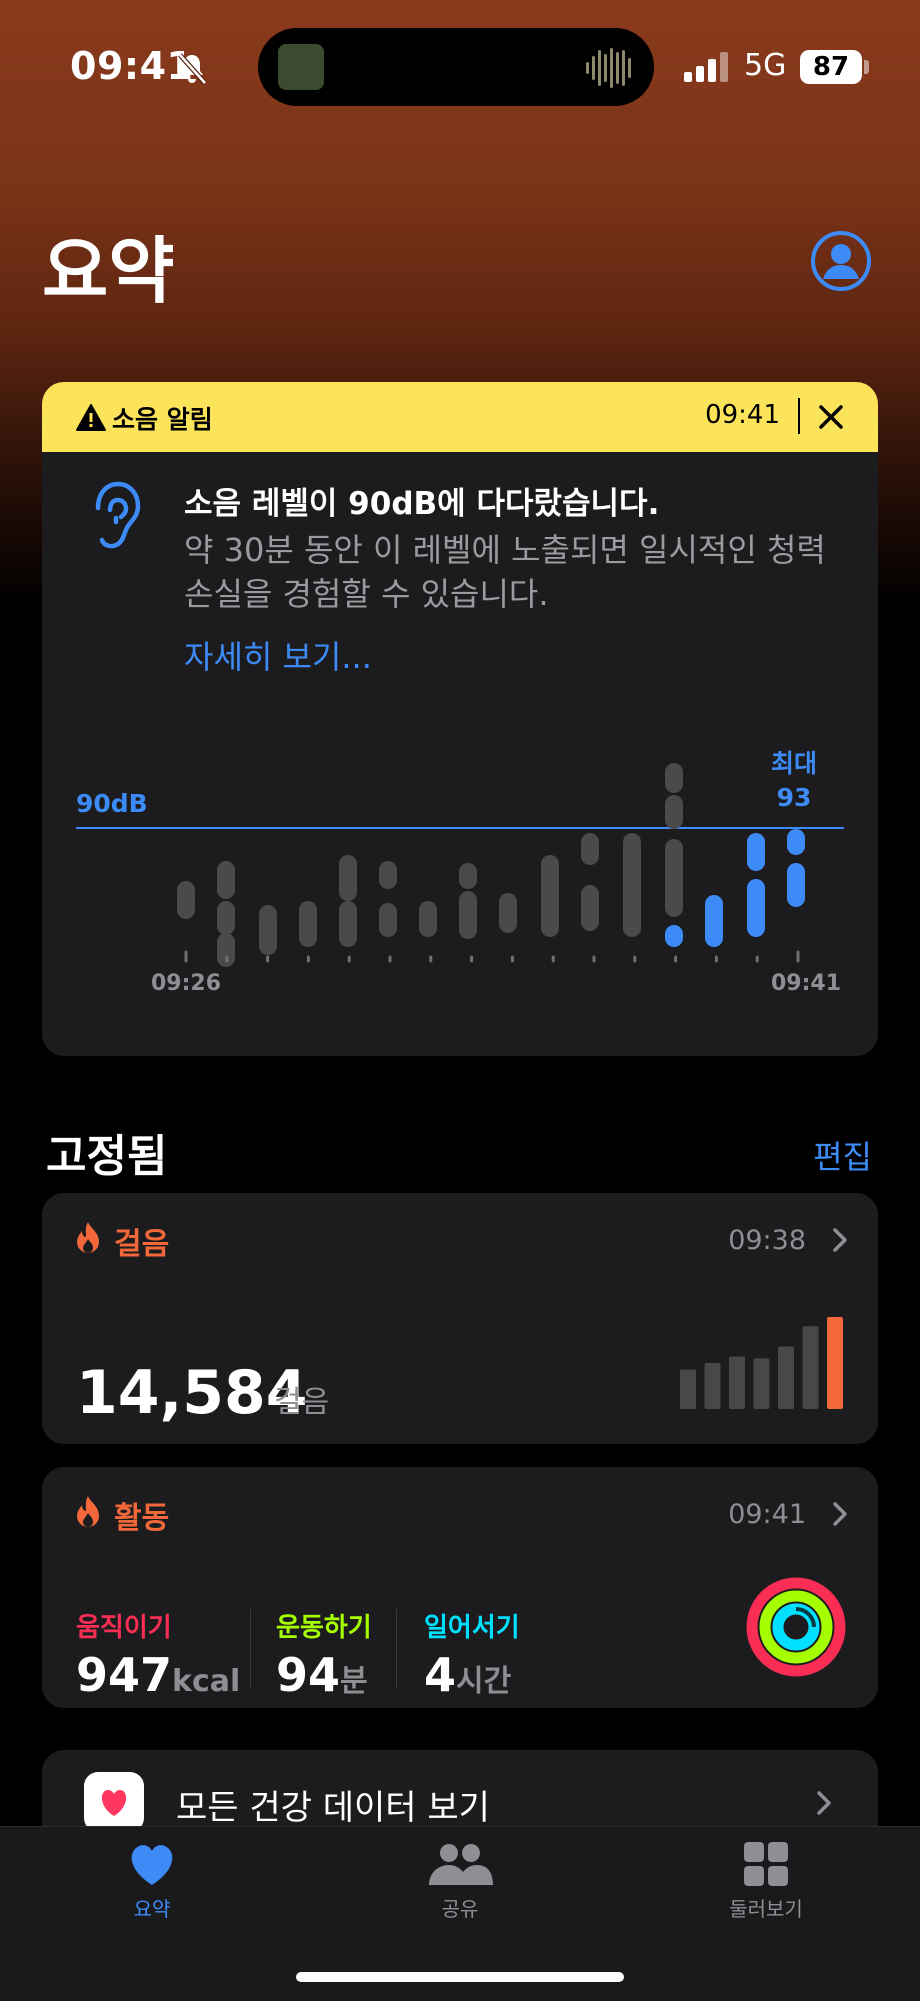 Image resolution: width=920 pixels, height=2001 pixels. I want to click on health-app-icon, so click(114, 1802).